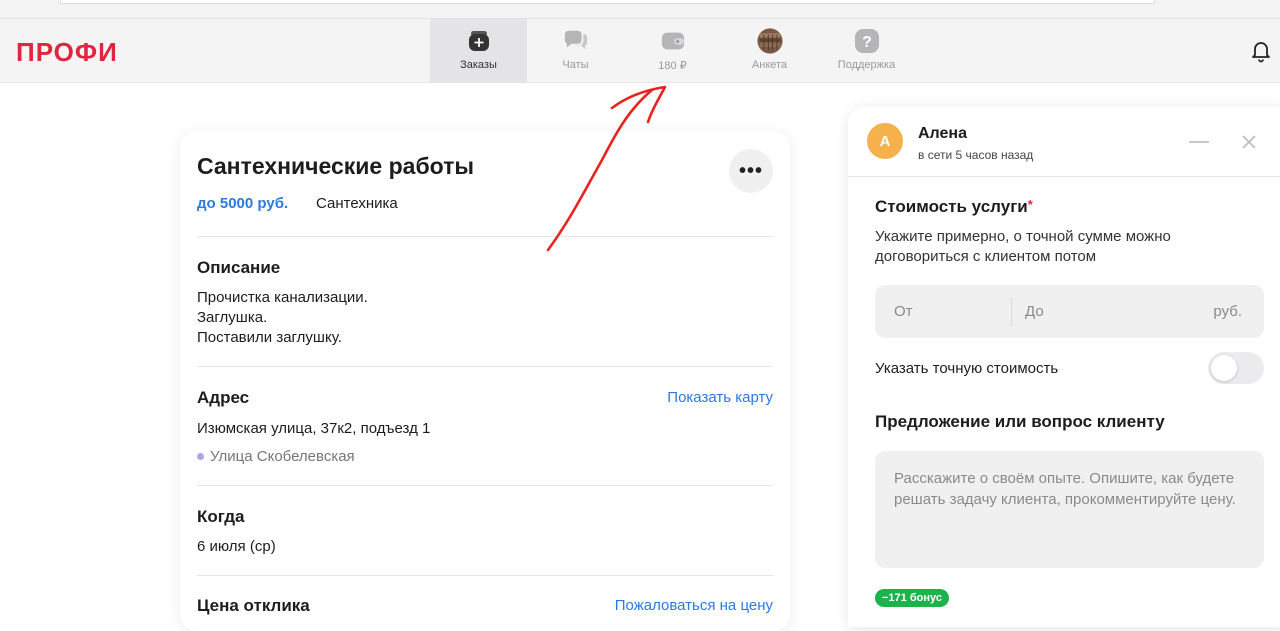  What do you see at coordinates (1069, 311) in the screenshot?
I see `price-range-field: От До руб.` at bounding box center [1069, 311].